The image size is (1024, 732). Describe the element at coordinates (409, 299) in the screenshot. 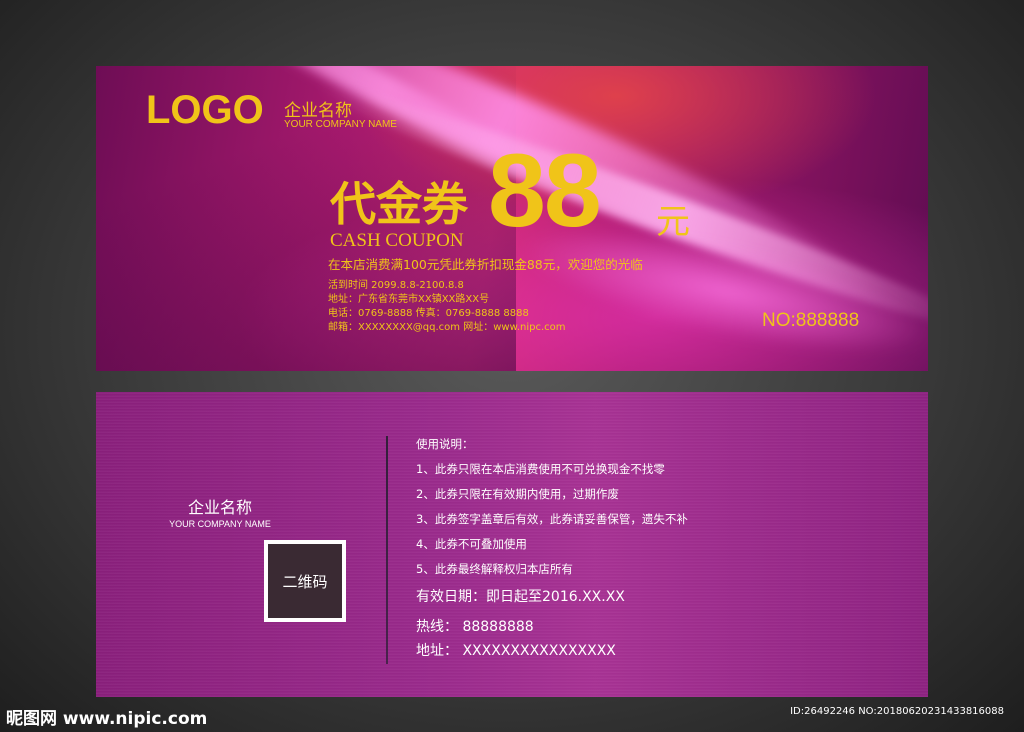

I see `front-address: 地址：广东省东莞市XX镇XX路XX号` at that location.